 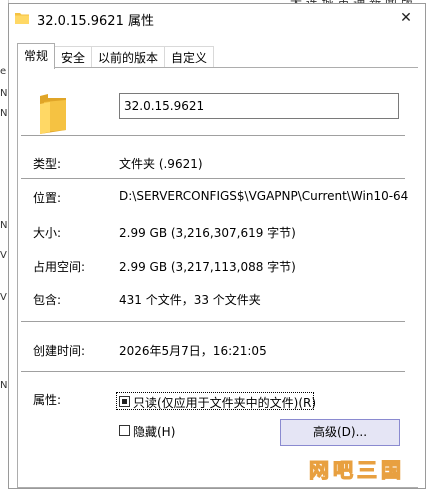 What do you see at coordinates (128, 57) in the screenshot?
I see `tab-previous-versions: 以前的版本` at bounding box center [128, 57].